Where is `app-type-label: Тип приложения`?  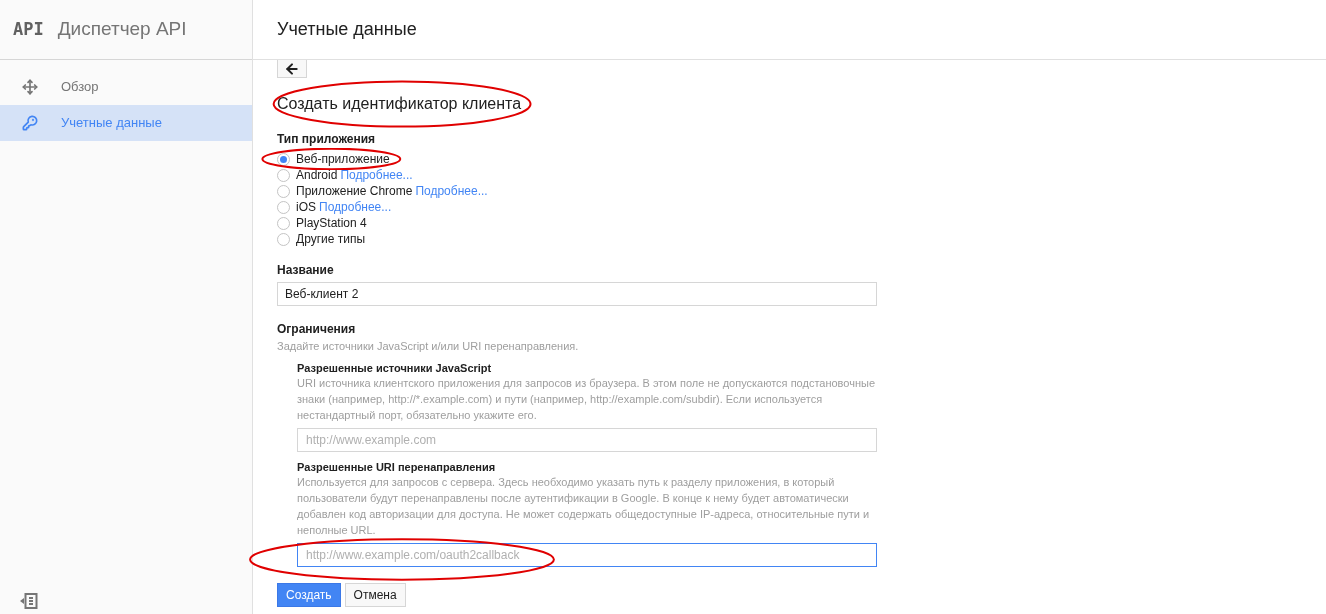 app-type-label: Тип приложения is located at coordinates (327, 139).